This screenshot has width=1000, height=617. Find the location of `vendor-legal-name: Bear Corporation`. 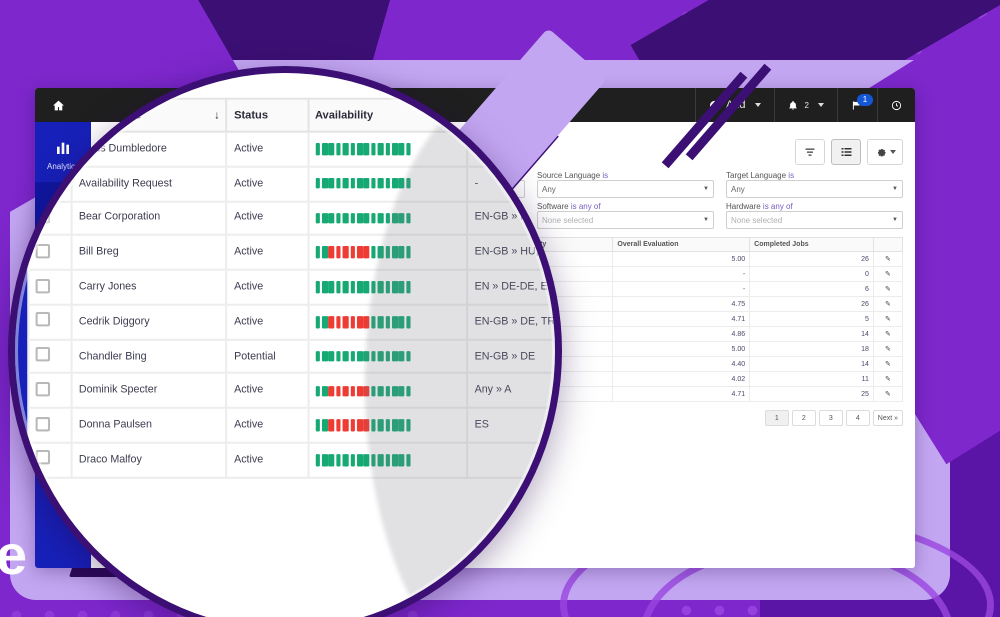

vendor-legal-name: Bear Corporation is located at coordinates (149, 218).